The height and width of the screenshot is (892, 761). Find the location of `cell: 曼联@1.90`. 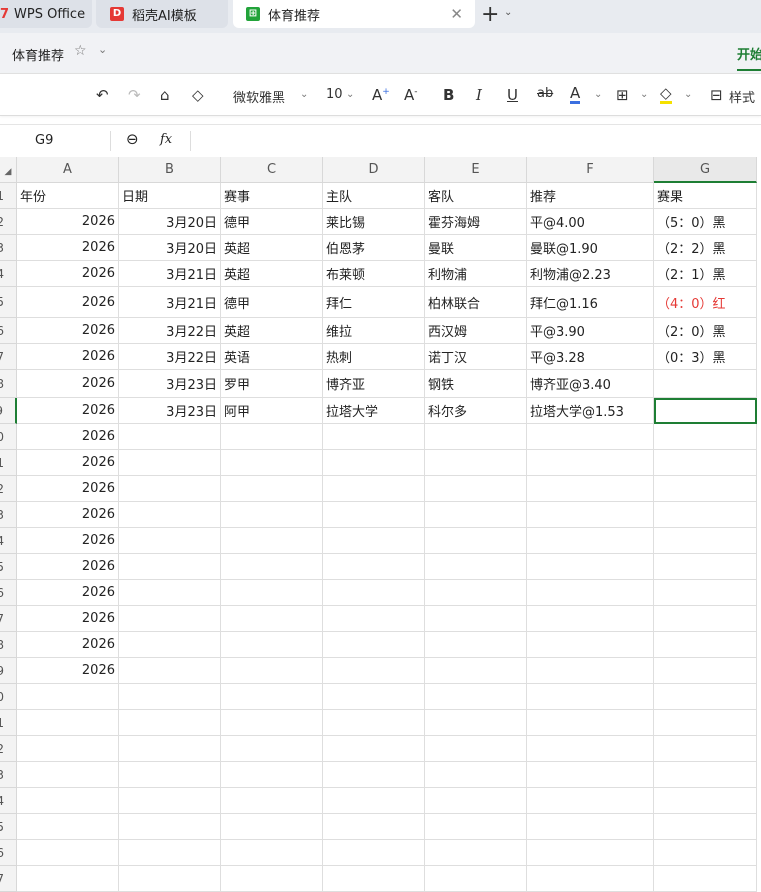

cell: 曼联@1.90 is located at coordinates (590, 248).